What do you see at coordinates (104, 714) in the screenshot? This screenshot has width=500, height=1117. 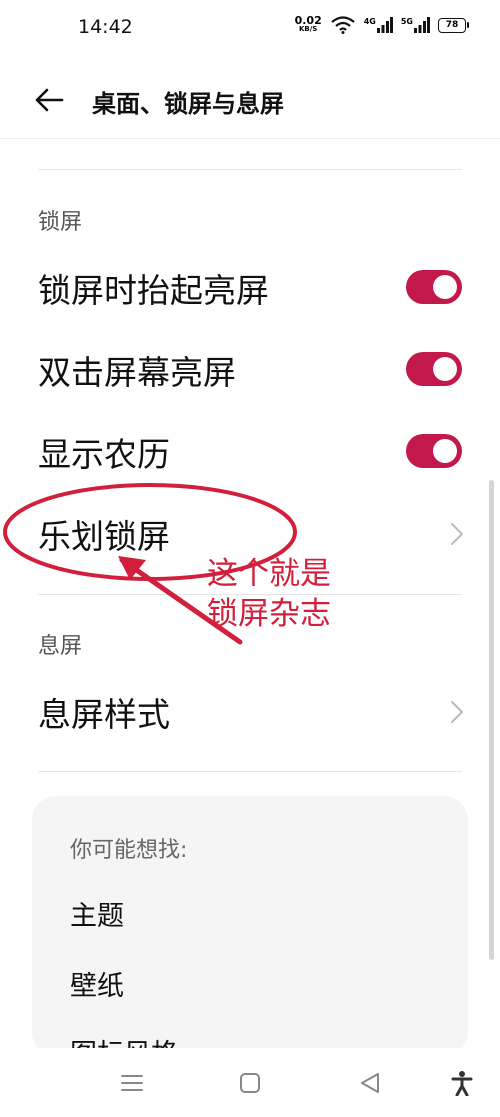 I see `setting-label: 息屏样式` at bounding box center [104, 714].